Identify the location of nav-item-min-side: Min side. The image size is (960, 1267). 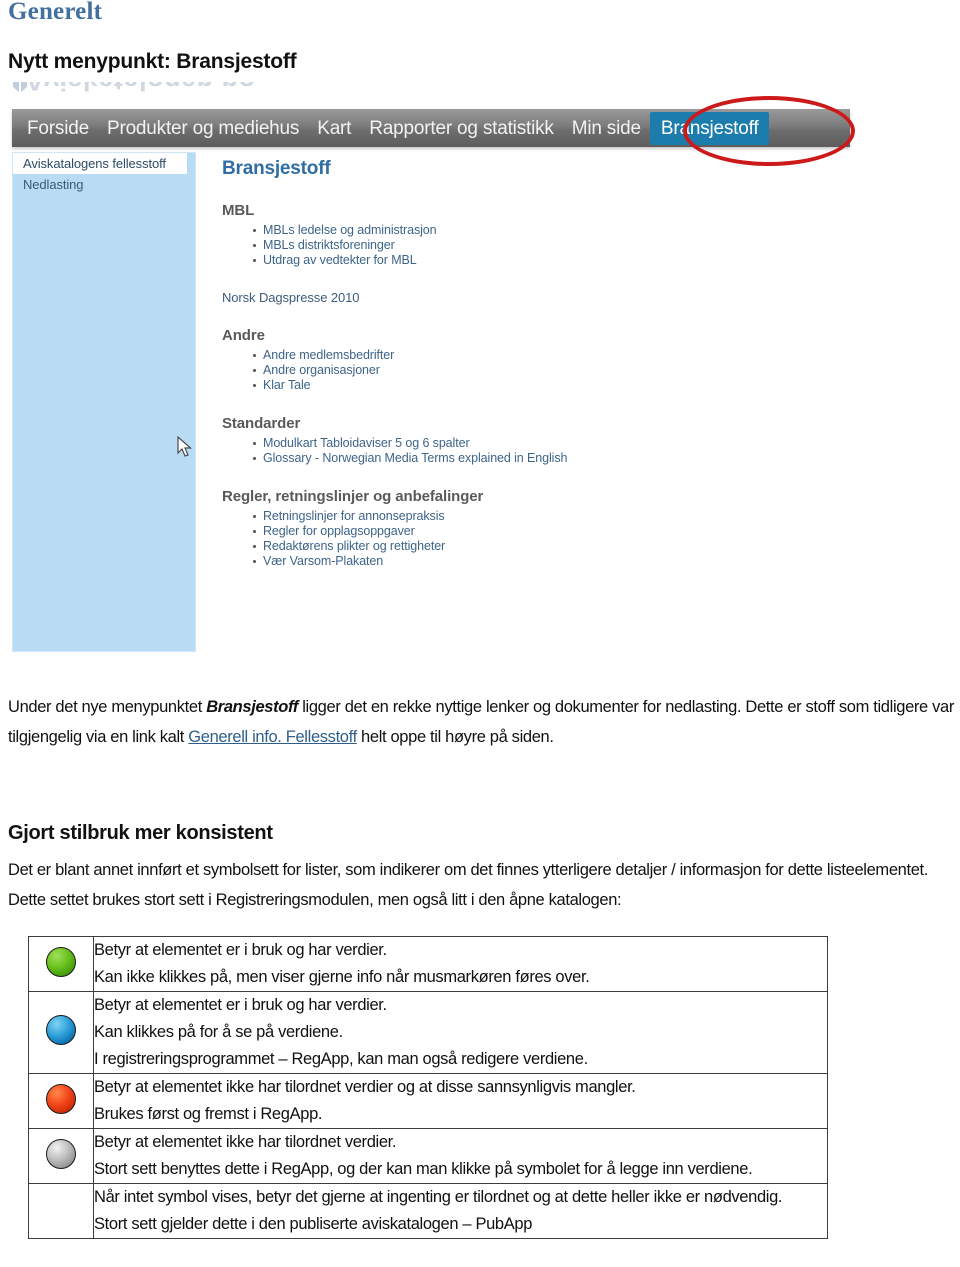
(606, 128).